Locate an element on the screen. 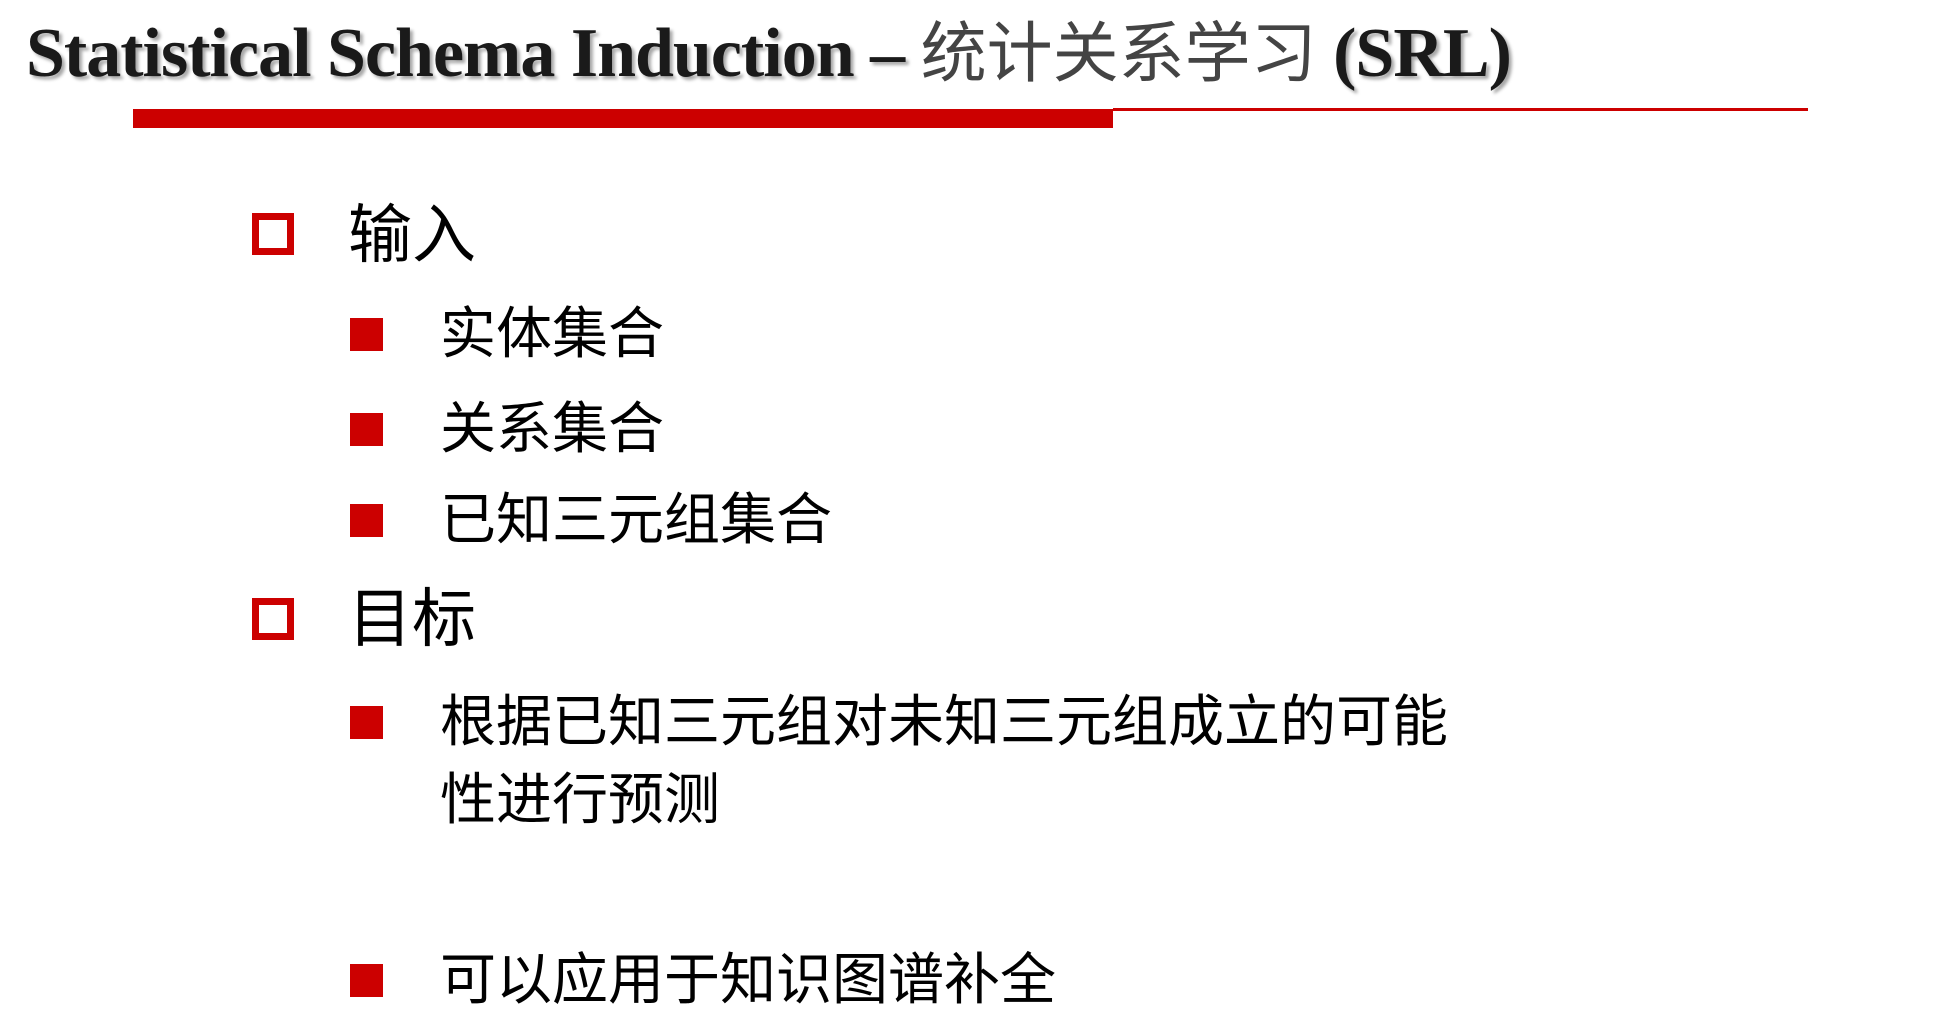  sub-bullet-label: 关系集合 is located at coordinates (552, 429).